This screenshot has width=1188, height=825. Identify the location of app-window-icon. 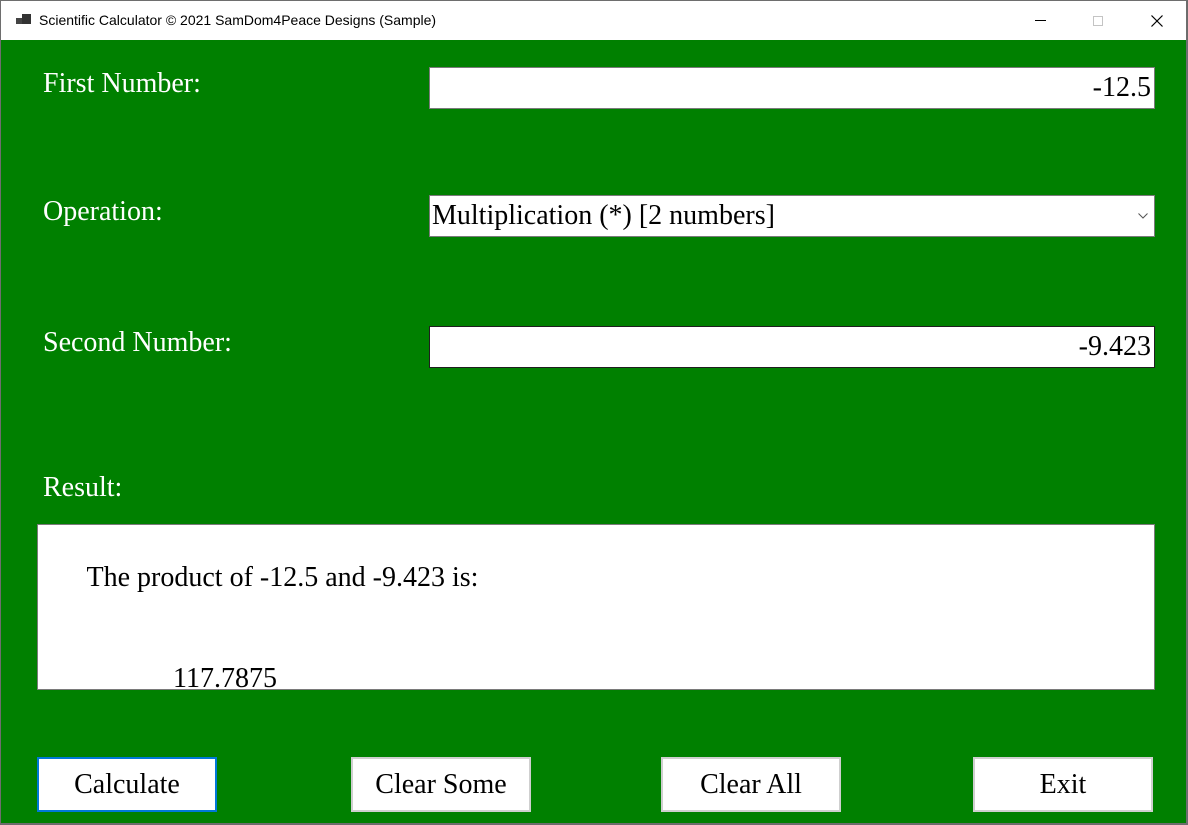
(24, 21).